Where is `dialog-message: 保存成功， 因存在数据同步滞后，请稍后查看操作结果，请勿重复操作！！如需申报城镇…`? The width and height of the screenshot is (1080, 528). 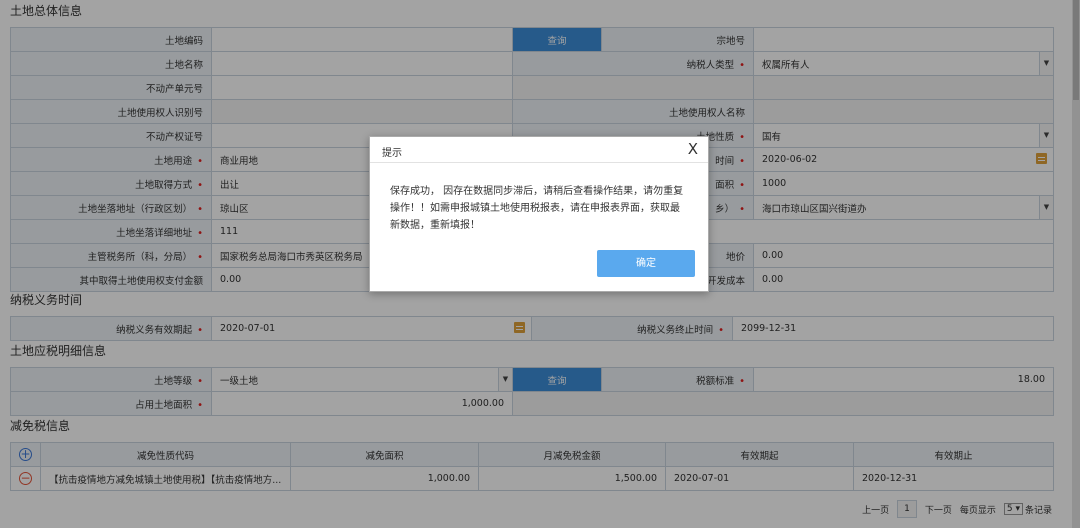 dialog-message: 保存成功， 因存在数据同步滞后，请稍后查看操作结果，请勿重复操作！！如需申报城镇… is located at coordinates (537, 208).